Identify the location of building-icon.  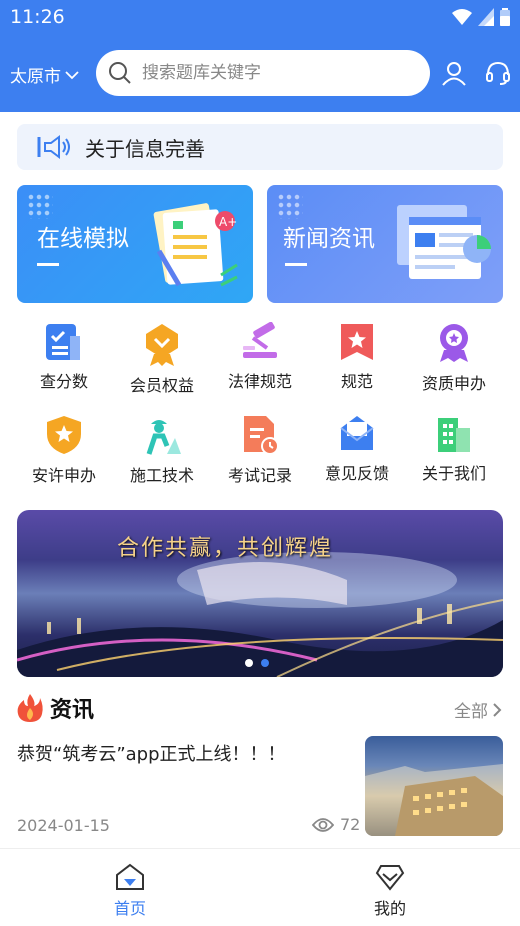
(454, 435).